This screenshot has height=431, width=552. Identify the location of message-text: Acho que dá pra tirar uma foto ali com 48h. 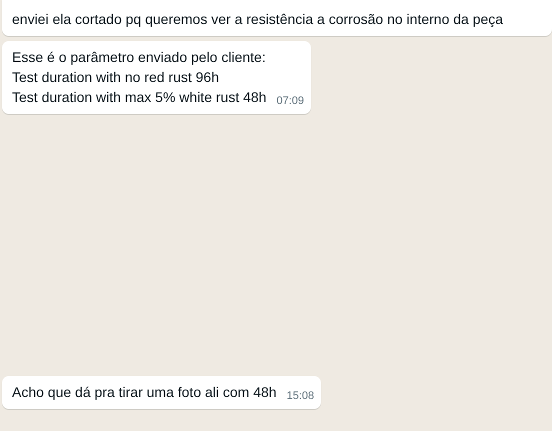
(144, 392).